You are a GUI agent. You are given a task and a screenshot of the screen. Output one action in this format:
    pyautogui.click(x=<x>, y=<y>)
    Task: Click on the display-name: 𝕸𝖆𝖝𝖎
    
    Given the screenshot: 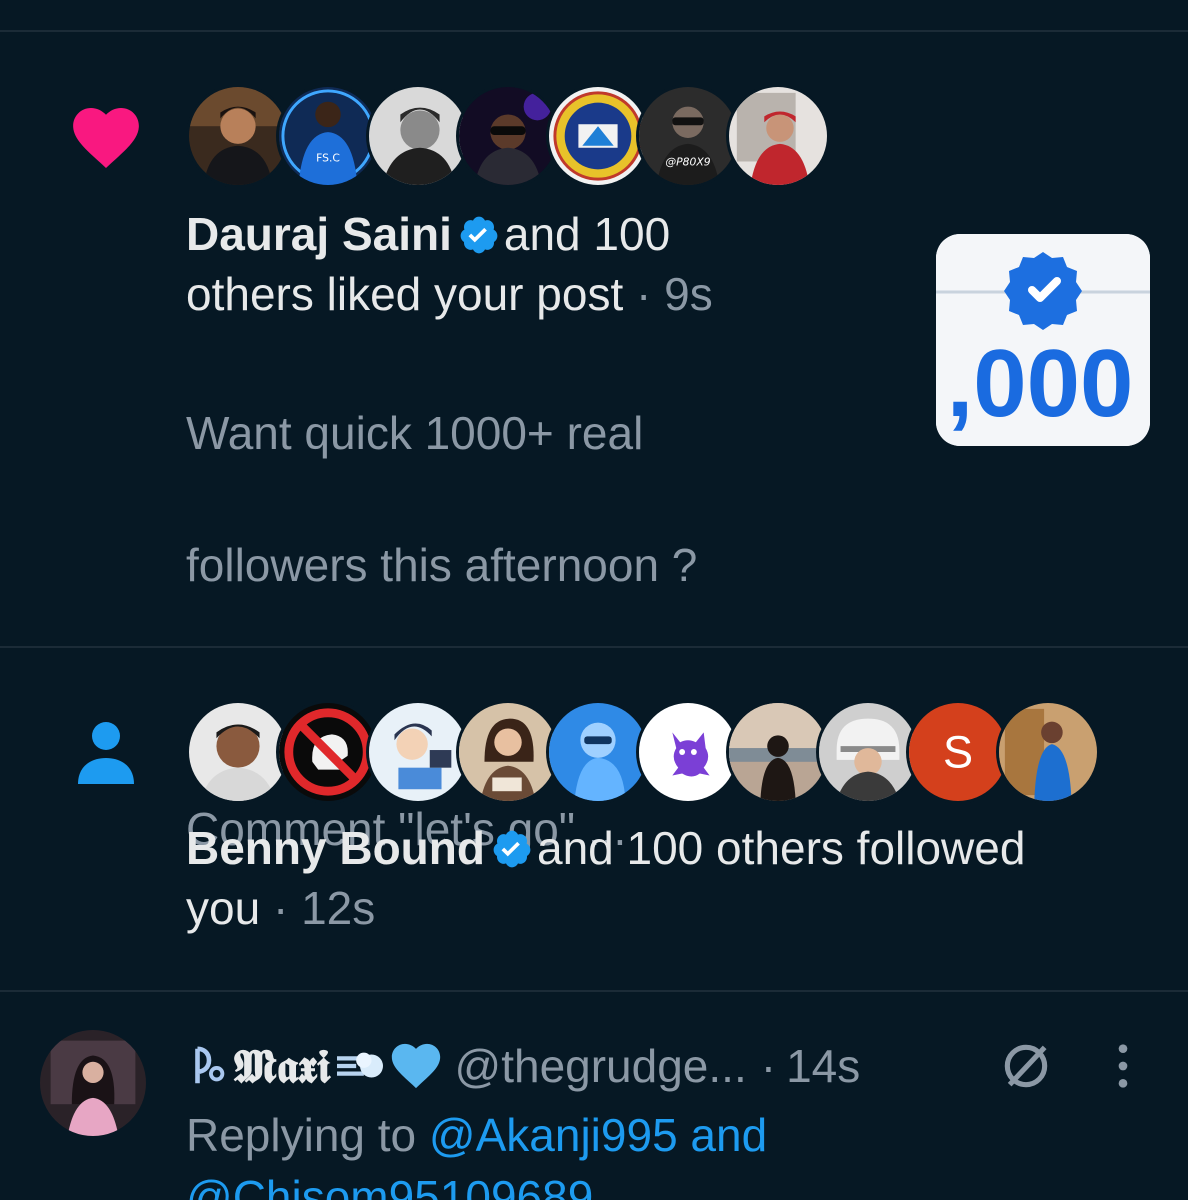 What is the action you would take?
    pyautogui.click(x=282, y=1066)
    